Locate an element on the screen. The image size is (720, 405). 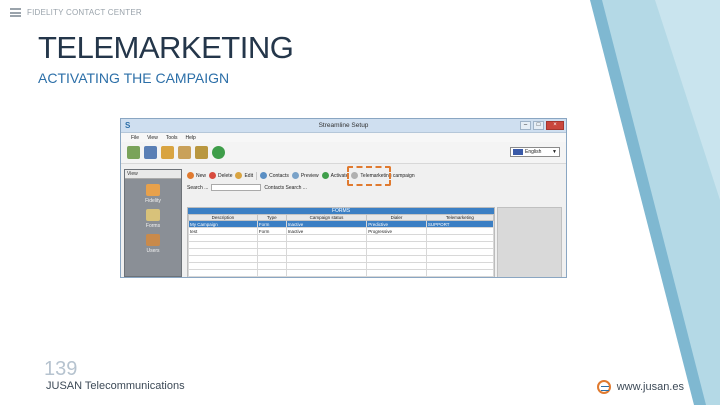
window-title: Streamline Setup is located at coordinates (343, 125).